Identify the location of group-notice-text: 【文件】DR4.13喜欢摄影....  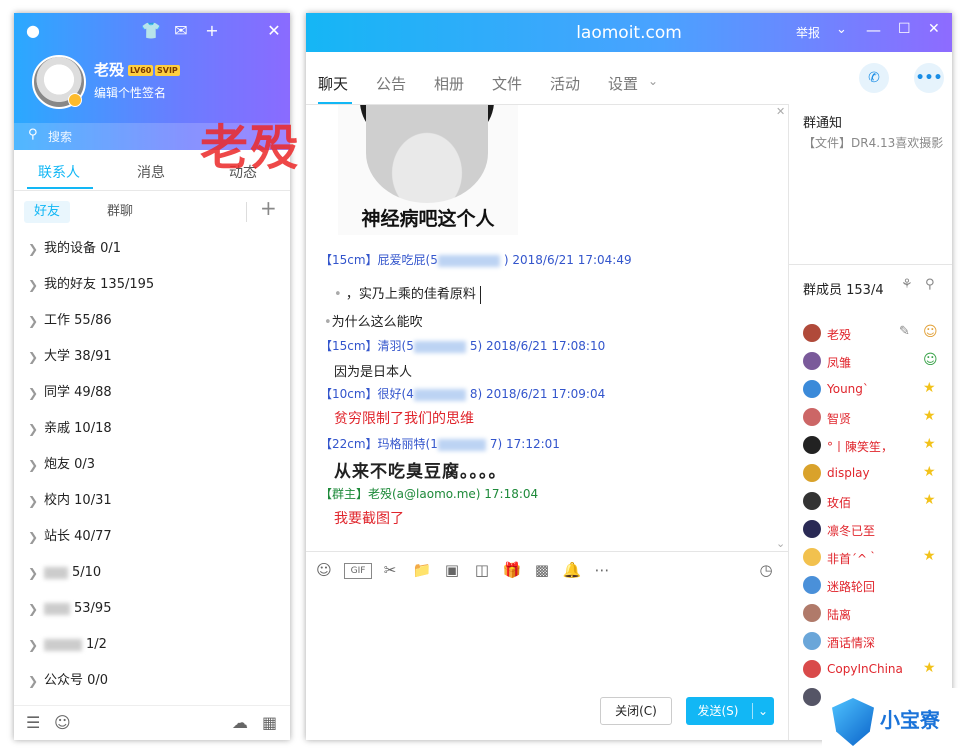
(873, 142).